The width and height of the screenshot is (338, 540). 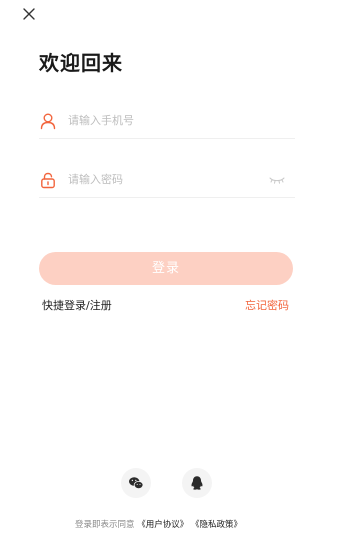 I want to click on phone-field, so click(x=167, y=123).